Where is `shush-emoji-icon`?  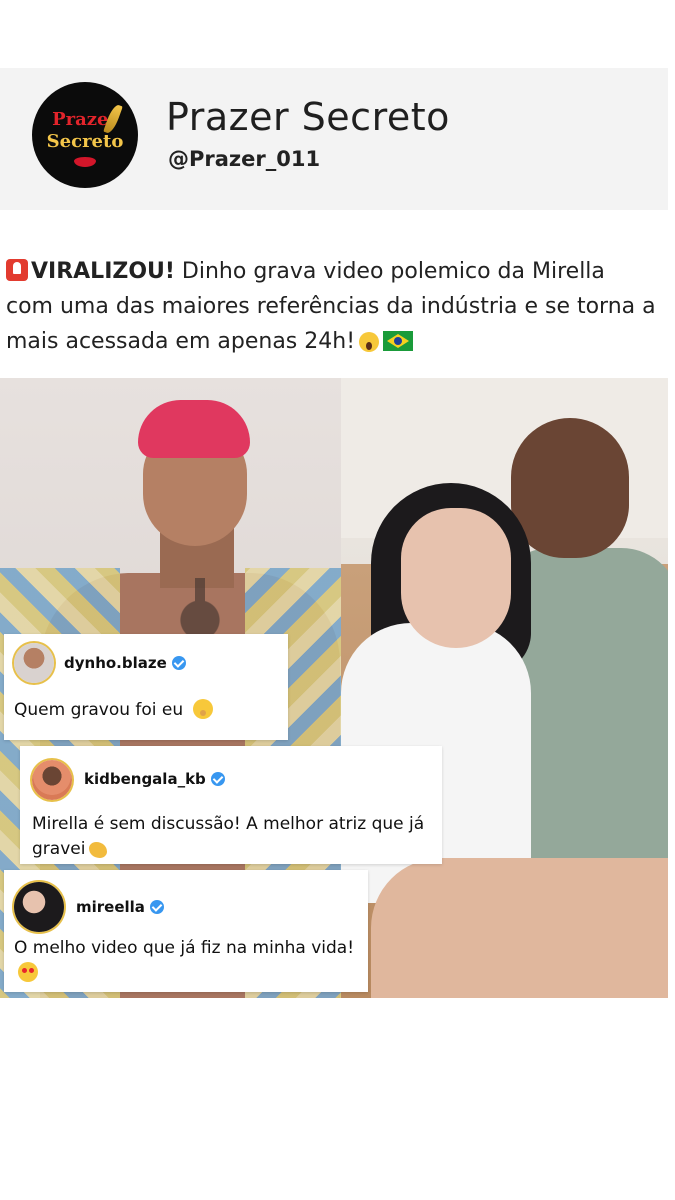
shush-emoji-icon is located at coordinates (202, 709).